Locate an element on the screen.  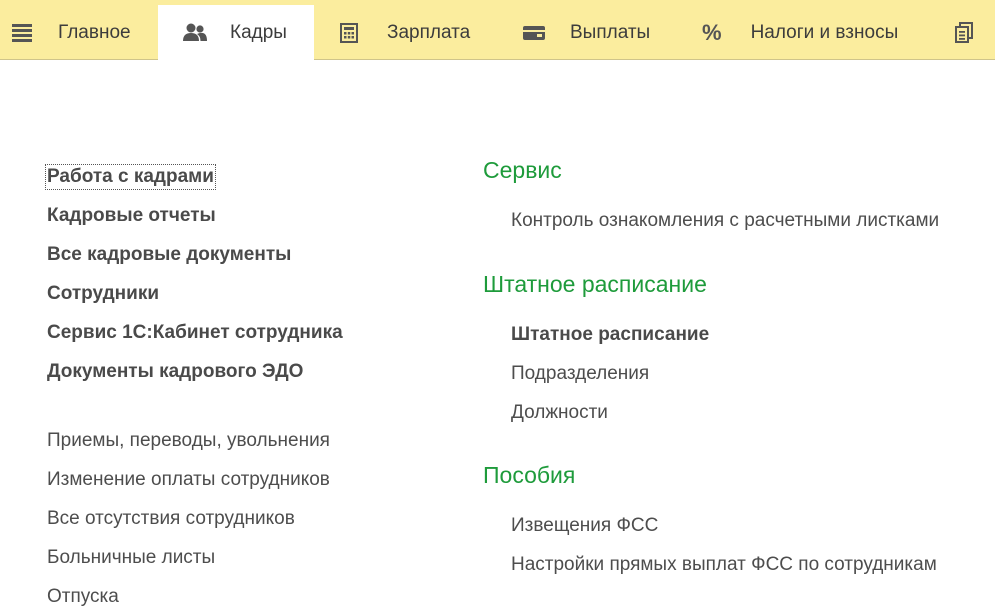
group-title-staffing: Штатное расписание is located at coordinates (595, 284).